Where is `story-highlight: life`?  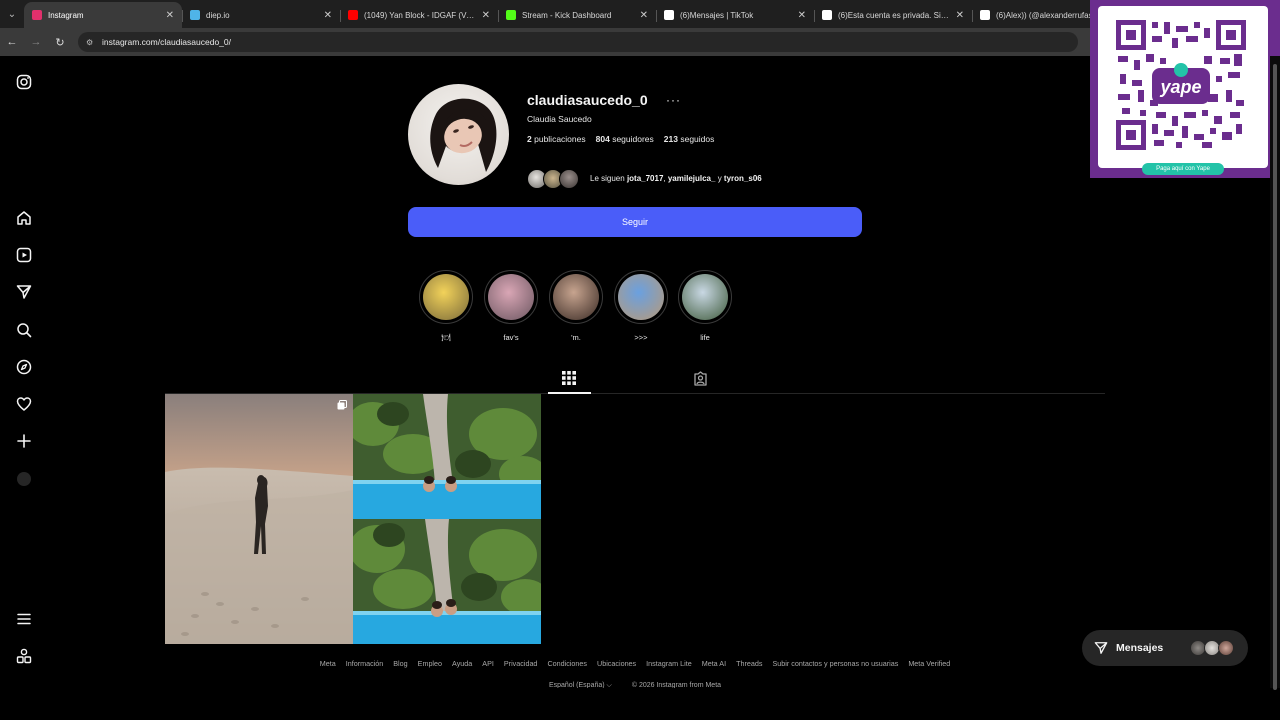
story-highlight: life is located at coordinates (705, 306).